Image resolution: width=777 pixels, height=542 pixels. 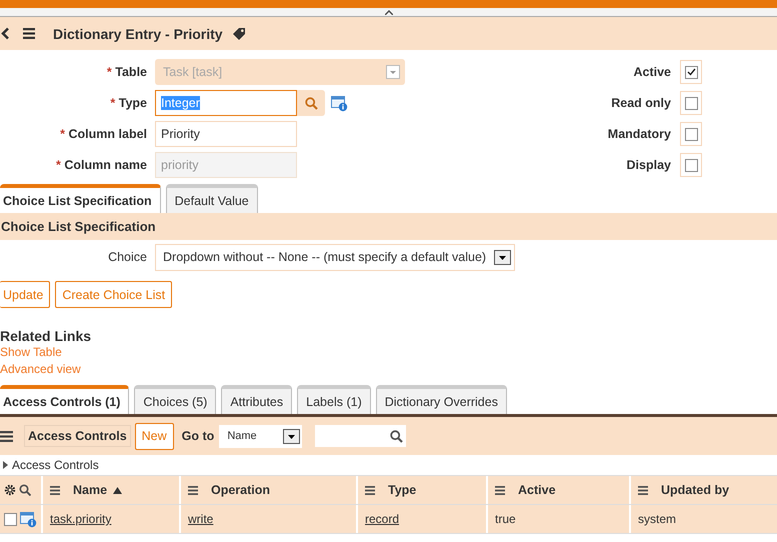 What do you see at coordinates (126, 72) in the screenshot?
I see `field-label: * Table` at bounding box center [126, 72].